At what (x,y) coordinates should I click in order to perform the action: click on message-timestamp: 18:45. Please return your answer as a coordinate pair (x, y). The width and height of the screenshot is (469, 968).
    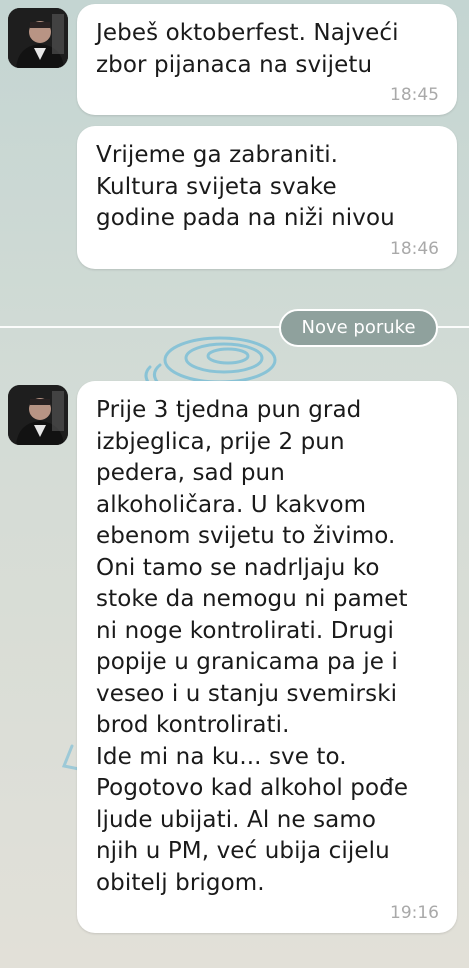
    Looking at the image, I should click on (414, 95).